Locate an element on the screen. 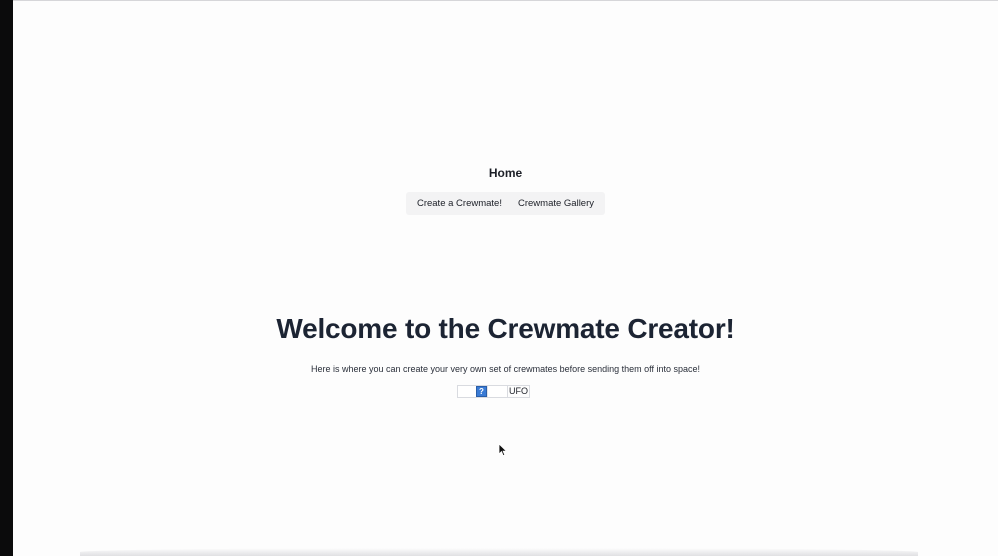 Image resolution: width=998 pixels, height=556 pixels. image-alt-text: UFO is located at coordinates (517, 391).